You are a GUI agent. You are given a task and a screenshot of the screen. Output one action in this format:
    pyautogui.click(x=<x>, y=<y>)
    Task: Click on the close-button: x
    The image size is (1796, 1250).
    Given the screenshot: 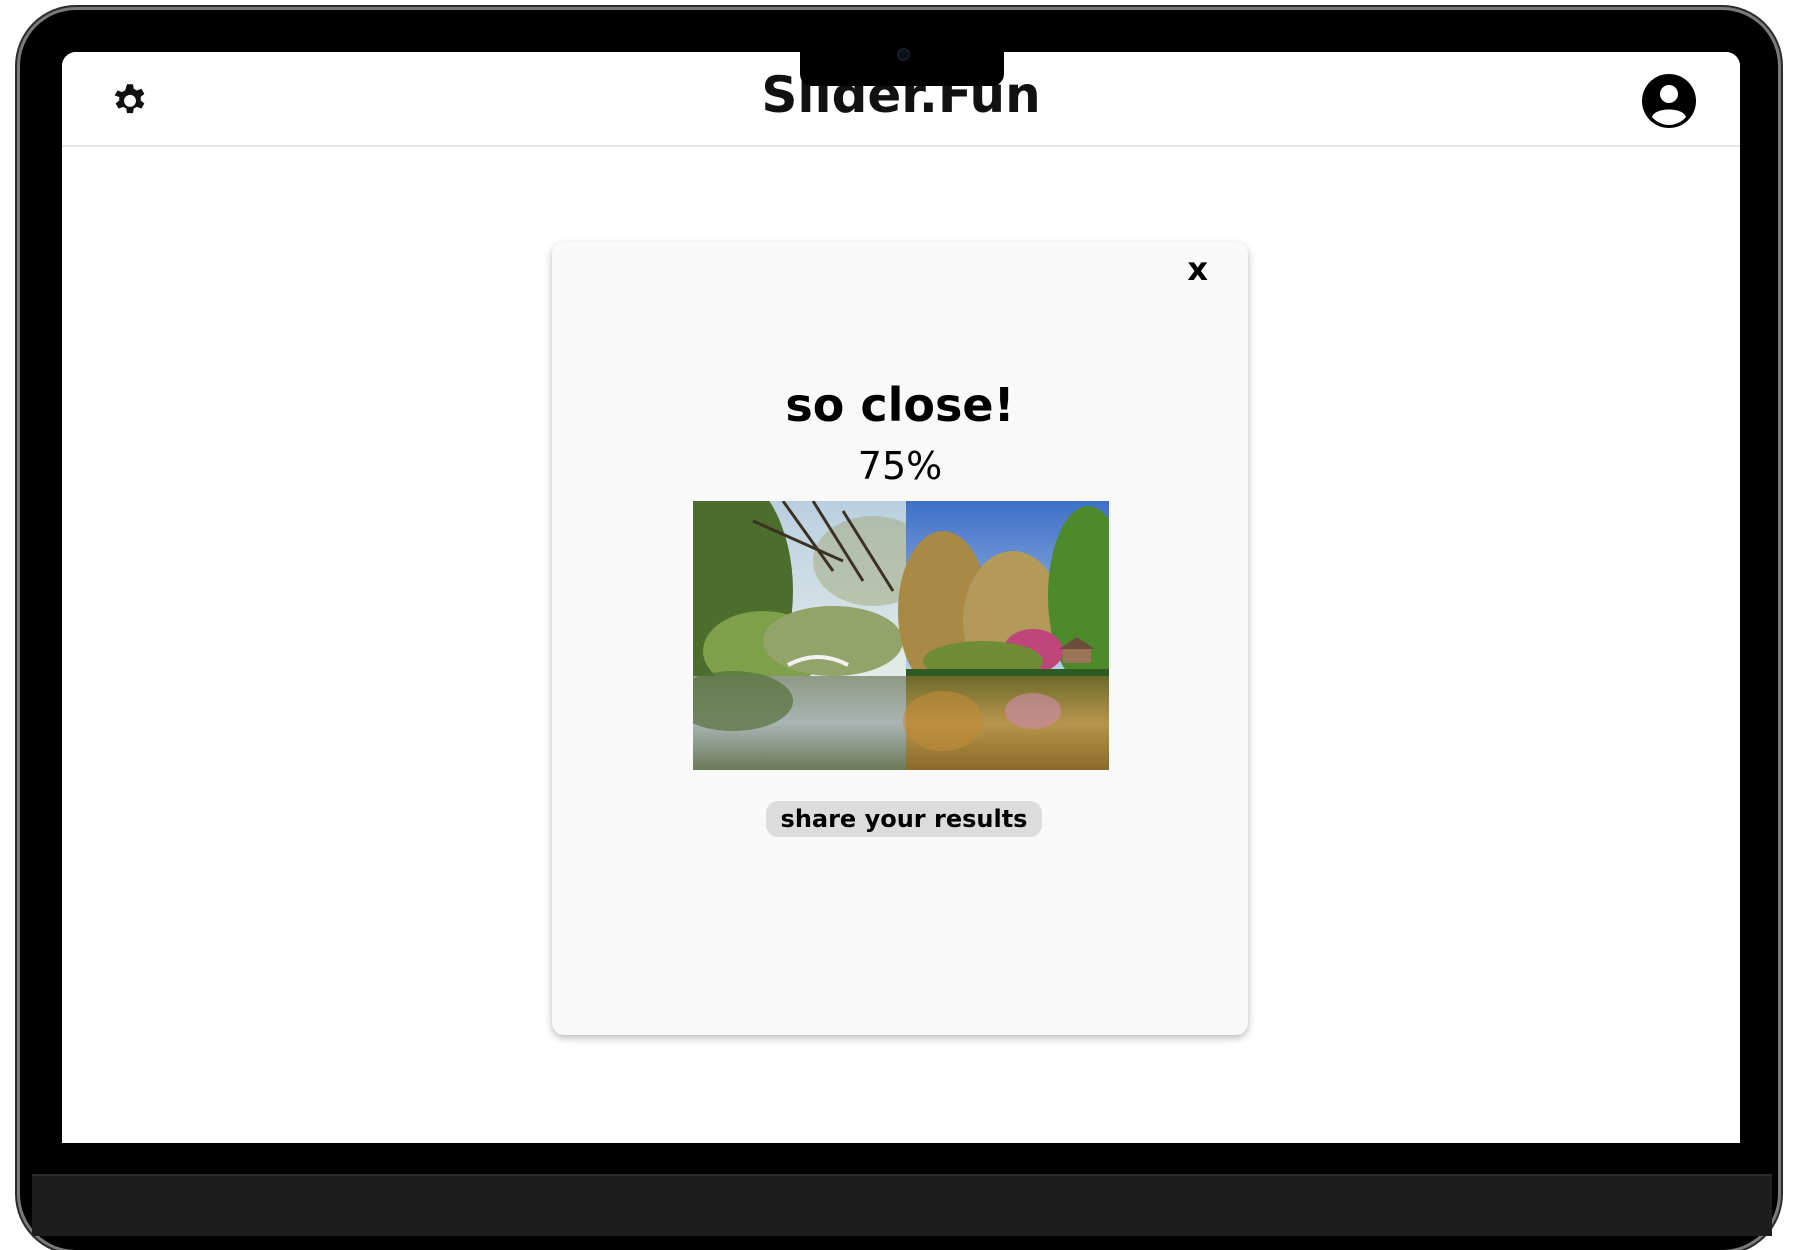 What is the action you would take?
    pyautogui.click(x=1197, y=269)
    